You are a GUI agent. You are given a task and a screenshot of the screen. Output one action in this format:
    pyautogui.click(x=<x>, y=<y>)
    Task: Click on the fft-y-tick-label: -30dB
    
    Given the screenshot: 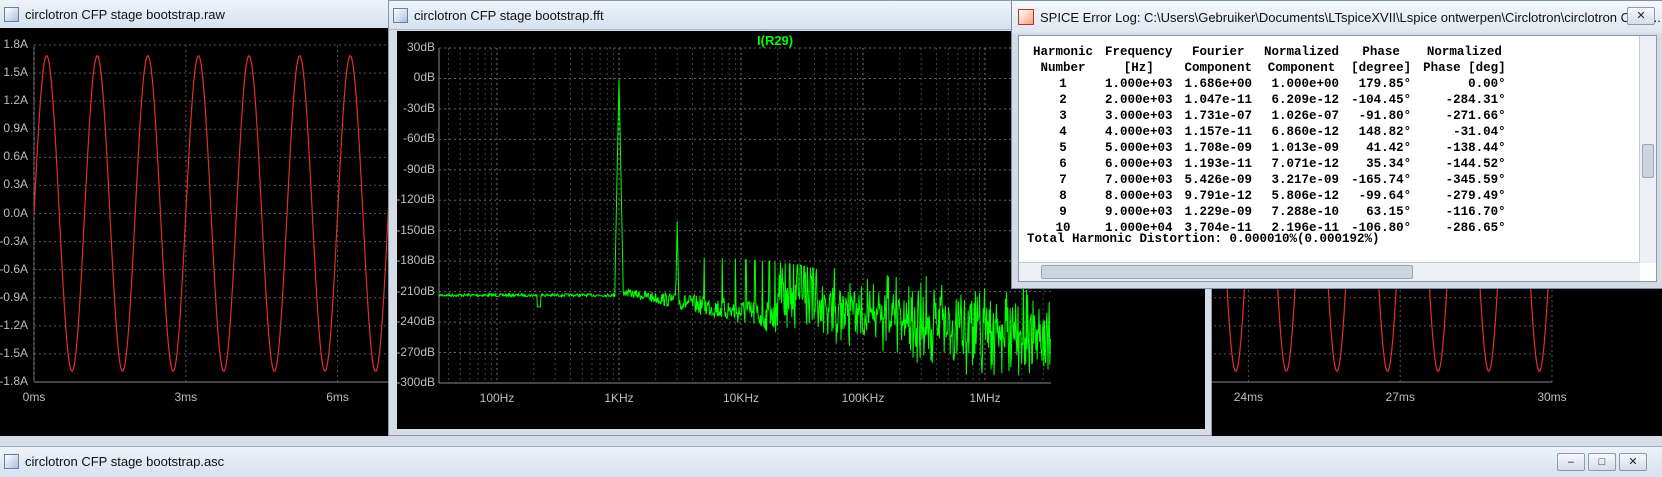 What is the action you would take?
    pyautogui.click(x=418, y=107)
    